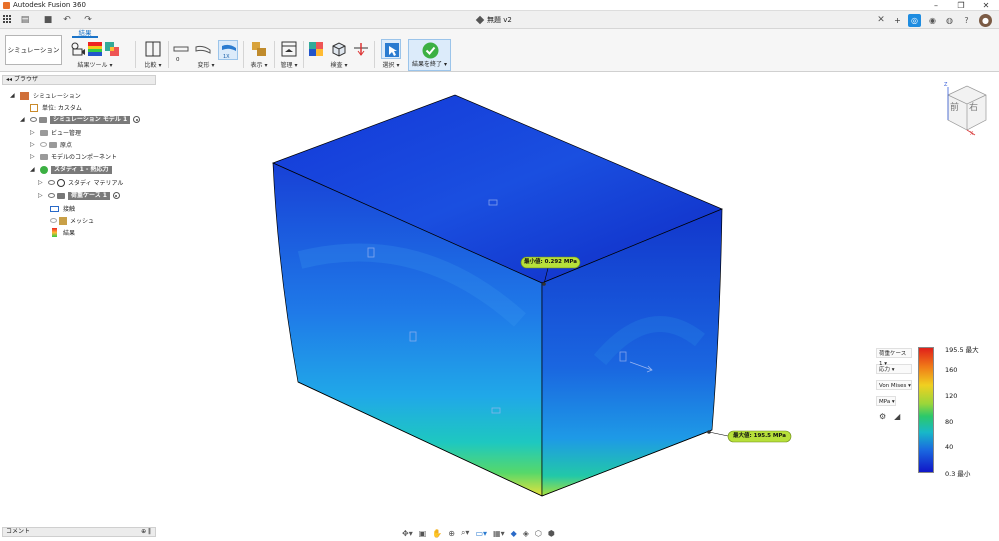 The width and height of the screenshot is (999, 541). What do you see at coordinates (986, 5) in the screenshot?
I see `close-window-button: ✕` at bounding box center [986, 5].